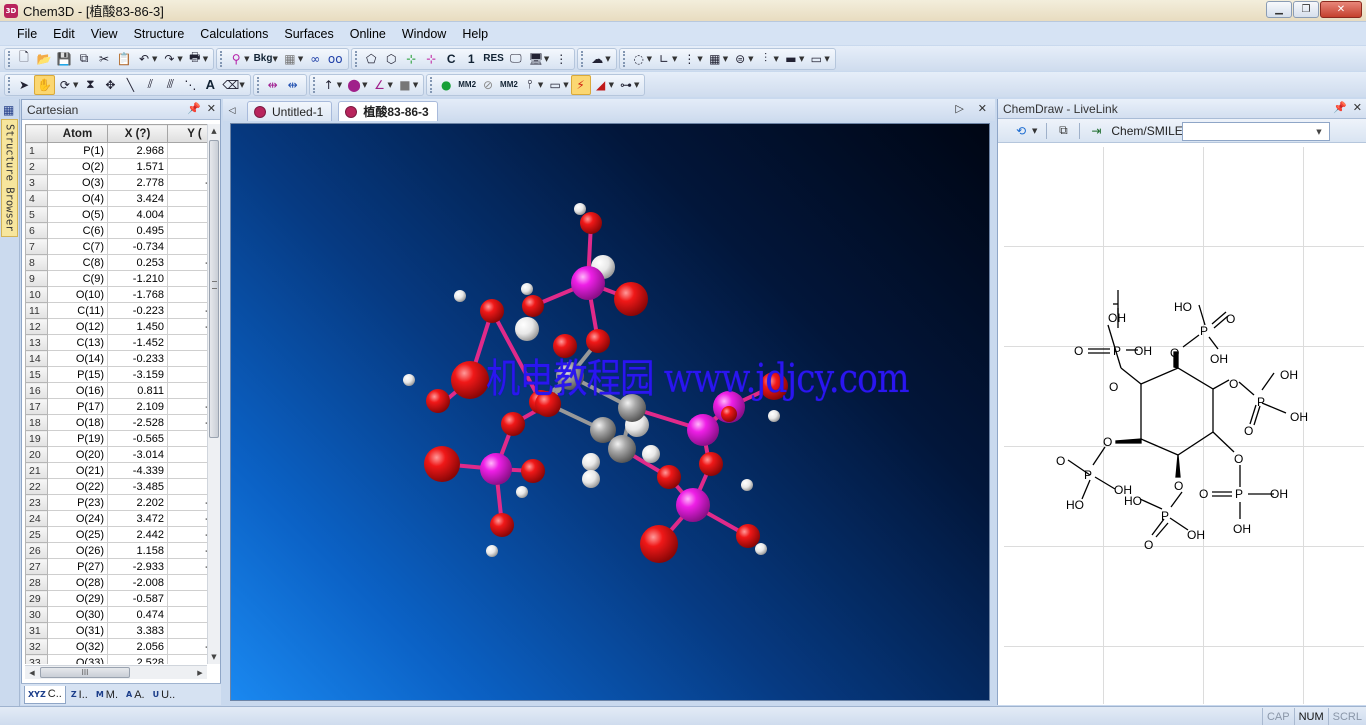 The width and height of the screenshot is (1366, 725). I want to click on atom-cell: O(18), so click(77, 422).